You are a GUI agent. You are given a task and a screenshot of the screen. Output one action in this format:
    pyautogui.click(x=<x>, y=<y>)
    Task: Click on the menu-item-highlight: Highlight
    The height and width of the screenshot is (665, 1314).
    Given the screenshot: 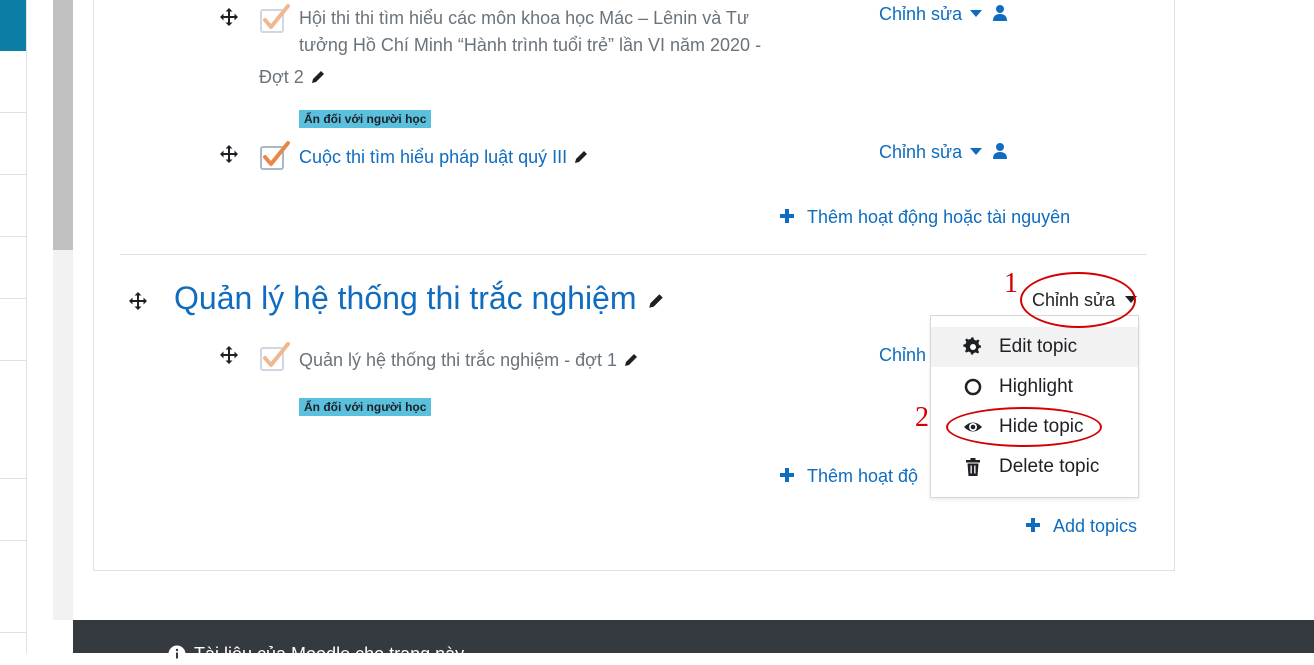 What is the action you would take?
    pyautogui.click(x=1034, y=387)
    